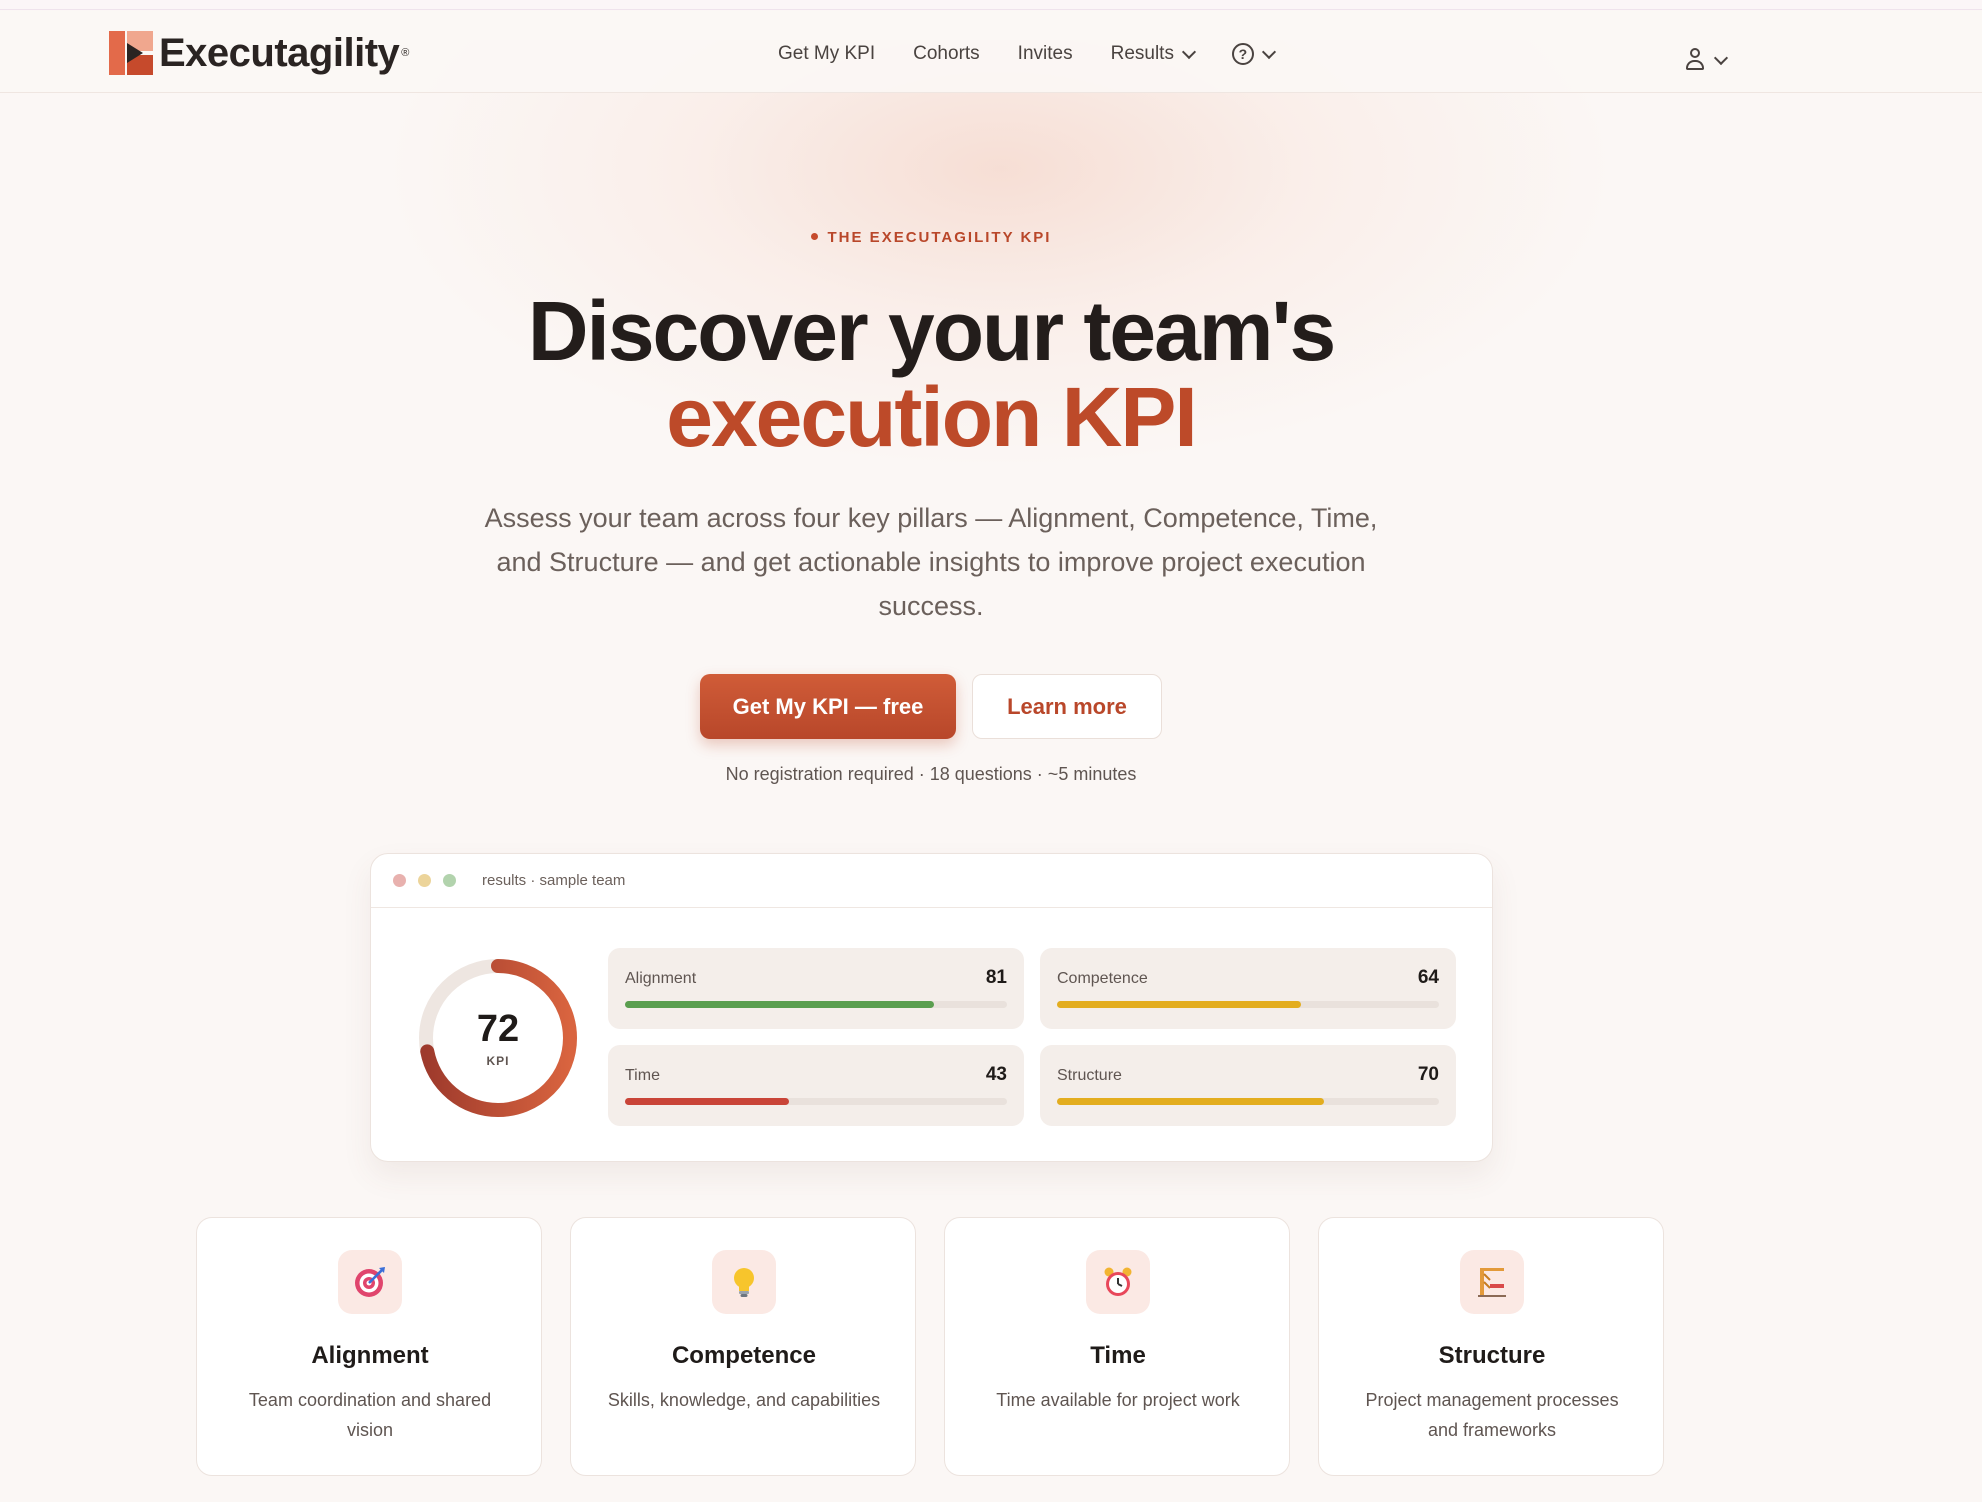 The width and height of the screenshot is (1982, 1502). Describe the element at coordinates (931, 417) in the screenshot. I see `hero-title-line2: execution KPI` at that location.